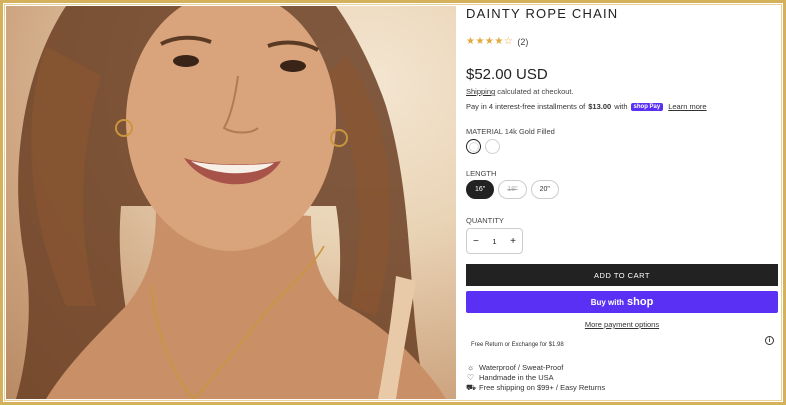 The width and height of the screenshot is (786, 405). What do you see at coordinates (622, 275) in the screenshot?
I see `add-to-cart-button: ADD TO CART` at bounding box center [622, 275].